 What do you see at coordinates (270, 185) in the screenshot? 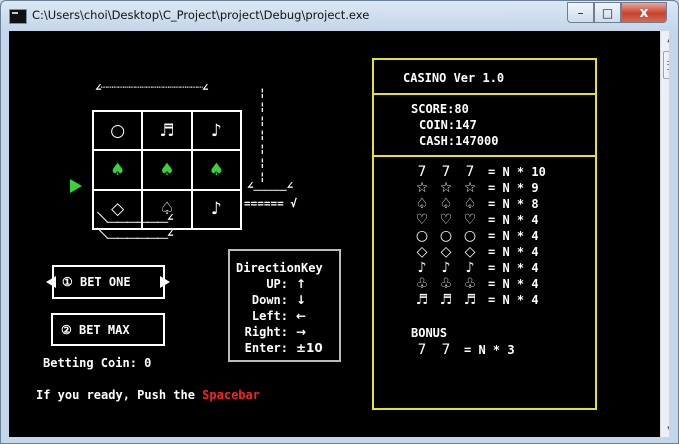
I see `machine-side-art-top: ∠＿＿＿∠` at bounding box center [270, 185].